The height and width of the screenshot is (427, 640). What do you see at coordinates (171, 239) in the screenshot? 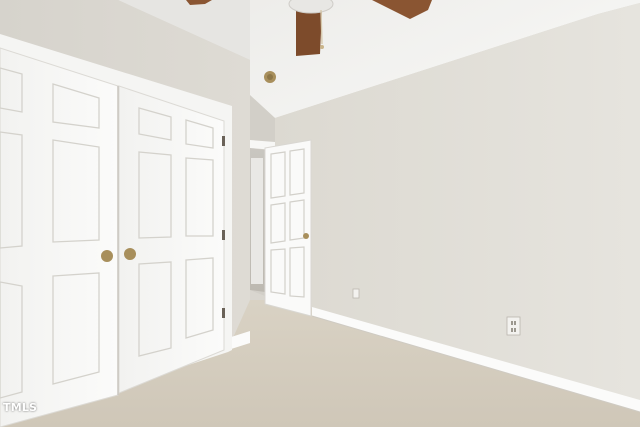
I see `closet-door-right` at bounding box center [171, 239].